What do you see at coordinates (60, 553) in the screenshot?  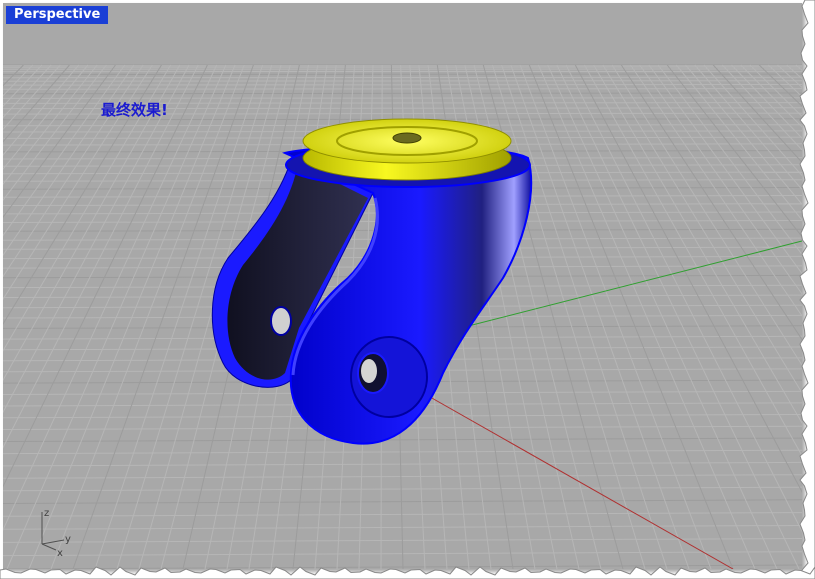 I see `axis-x-label: x` at bounding box center [60, 553].